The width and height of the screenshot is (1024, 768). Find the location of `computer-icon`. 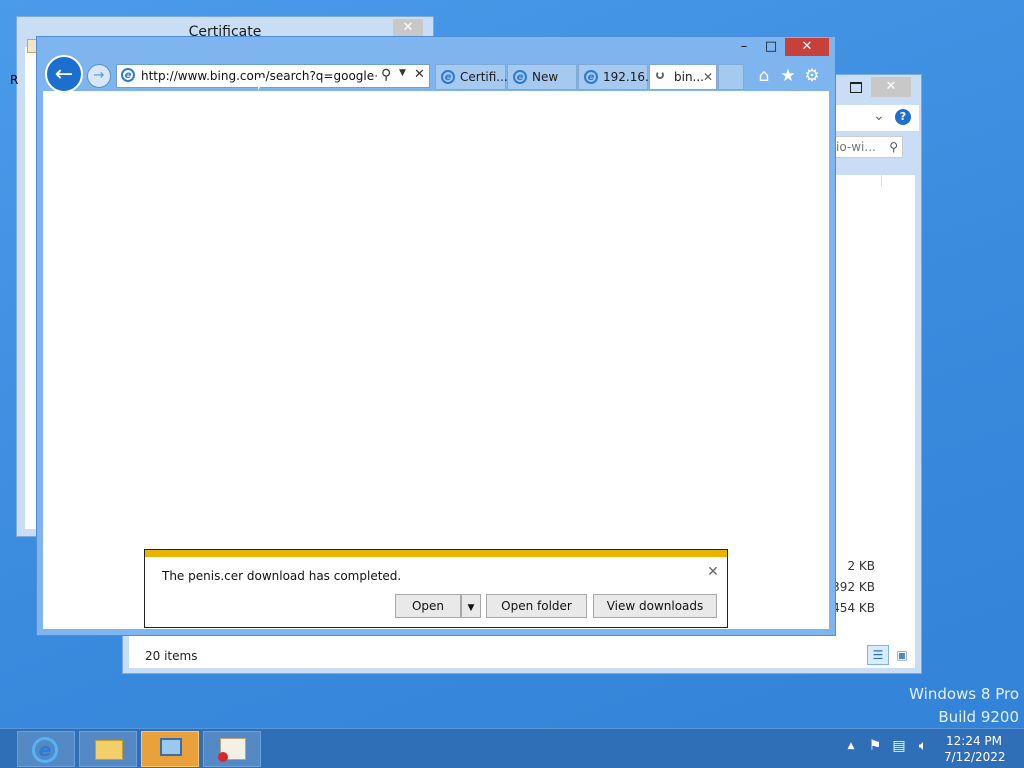

computer-icon is located at coordinates (171, 747).